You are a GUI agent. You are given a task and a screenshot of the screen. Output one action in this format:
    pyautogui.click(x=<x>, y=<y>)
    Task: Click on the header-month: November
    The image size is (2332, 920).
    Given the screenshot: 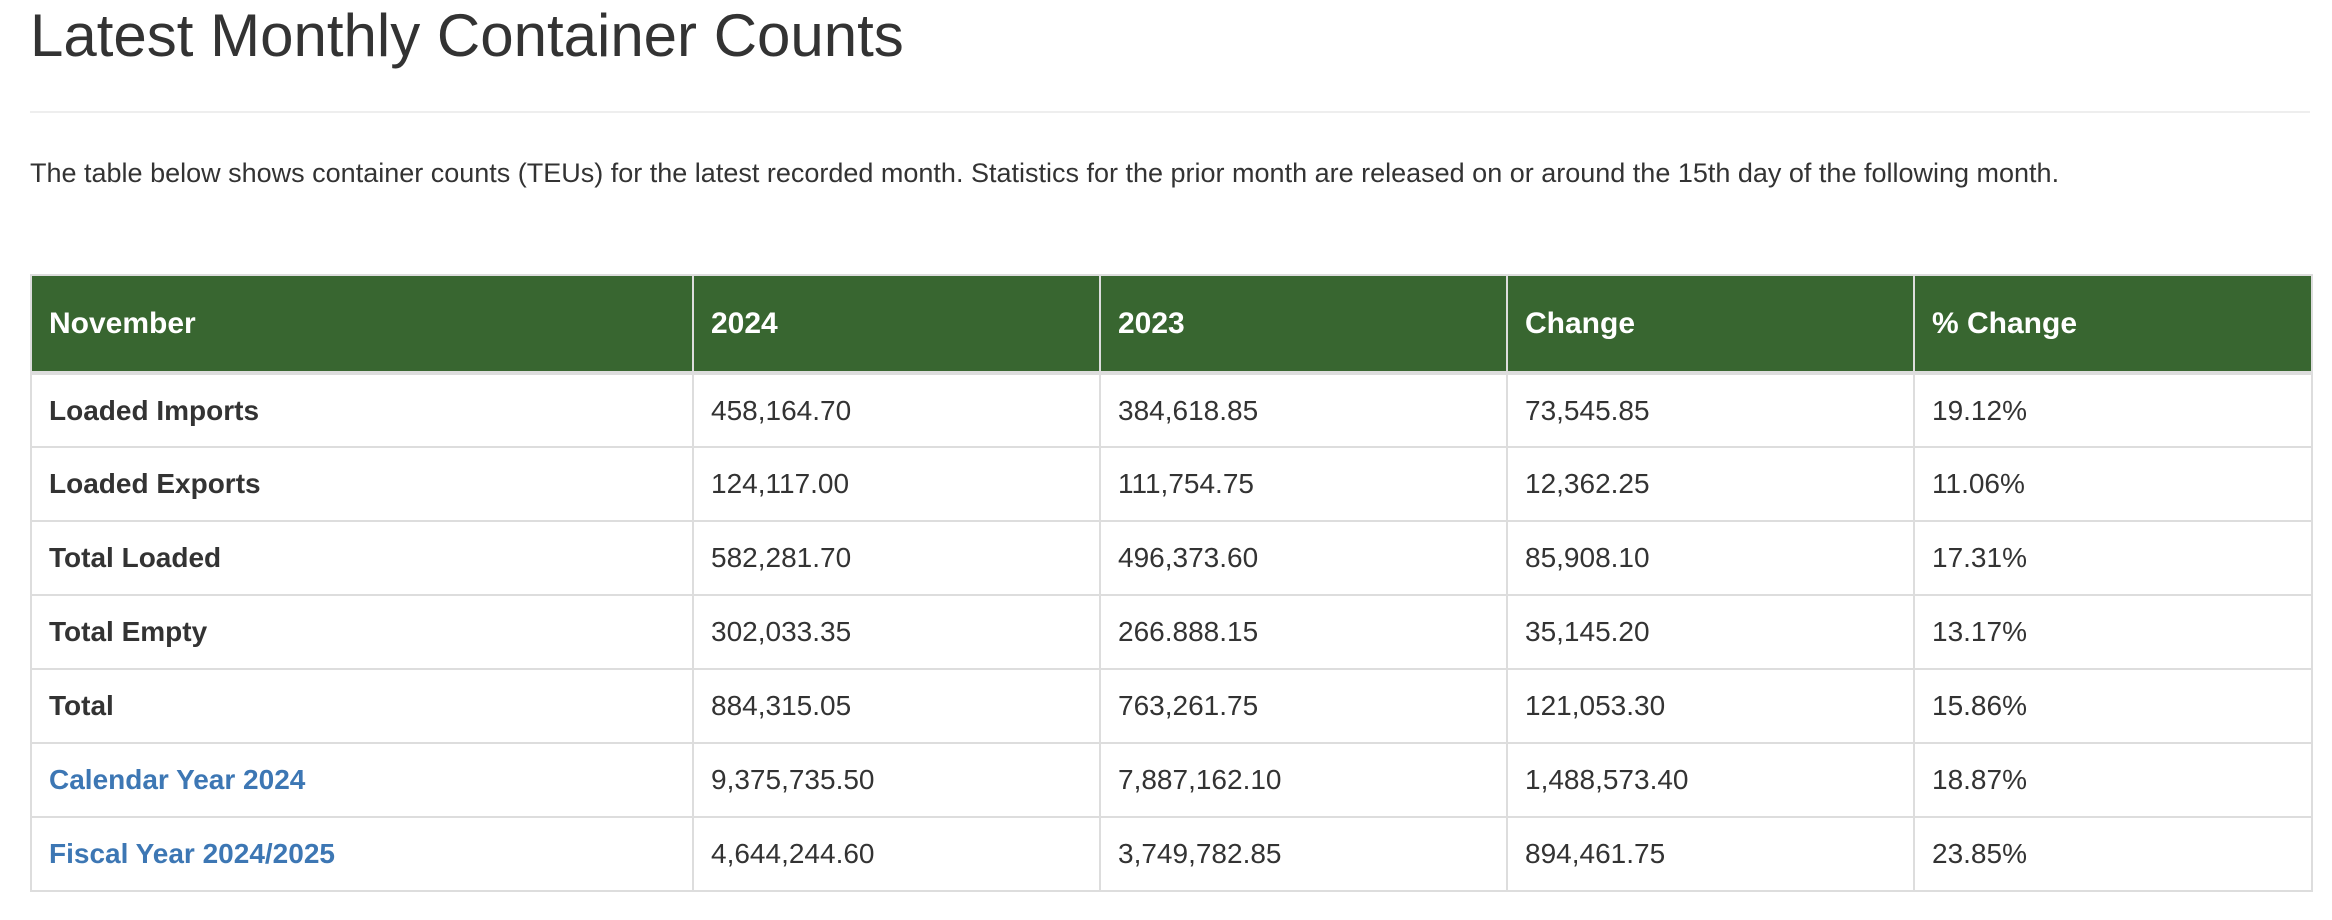 What is the action you would take?
    pyautogui.click(x=362, y=324)
    